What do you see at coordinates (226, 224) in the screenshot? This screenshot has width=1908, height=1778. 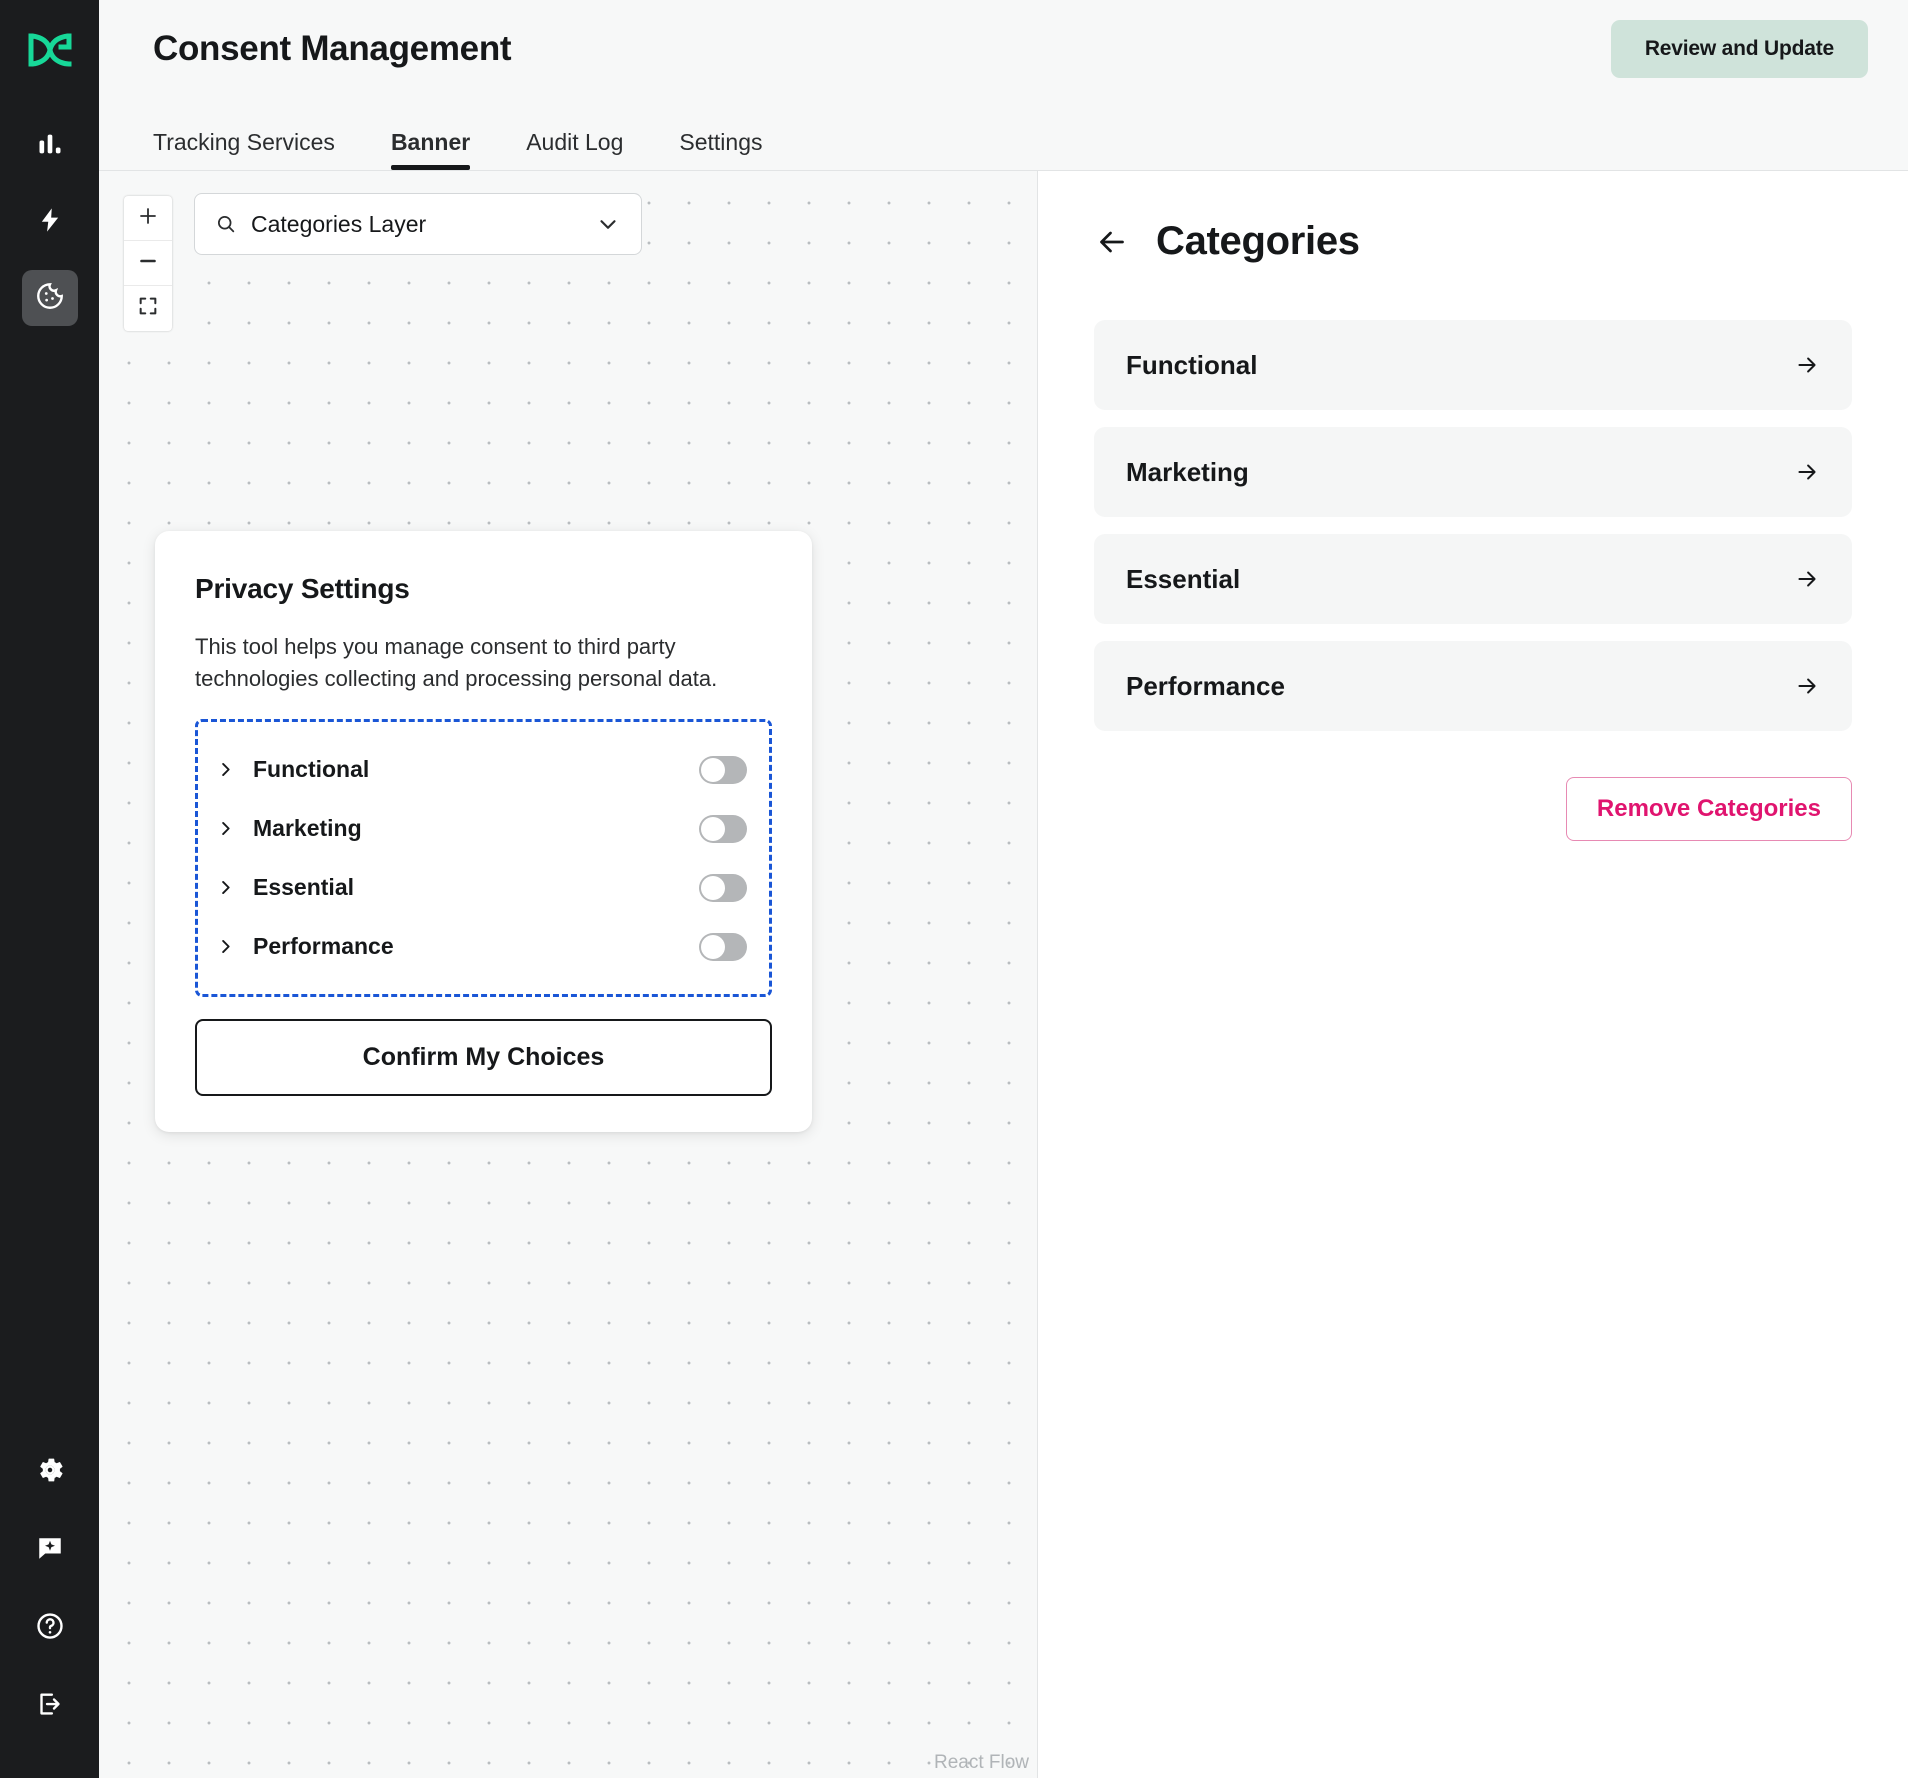 I see `search-icon` at bounding box center [226, 224].